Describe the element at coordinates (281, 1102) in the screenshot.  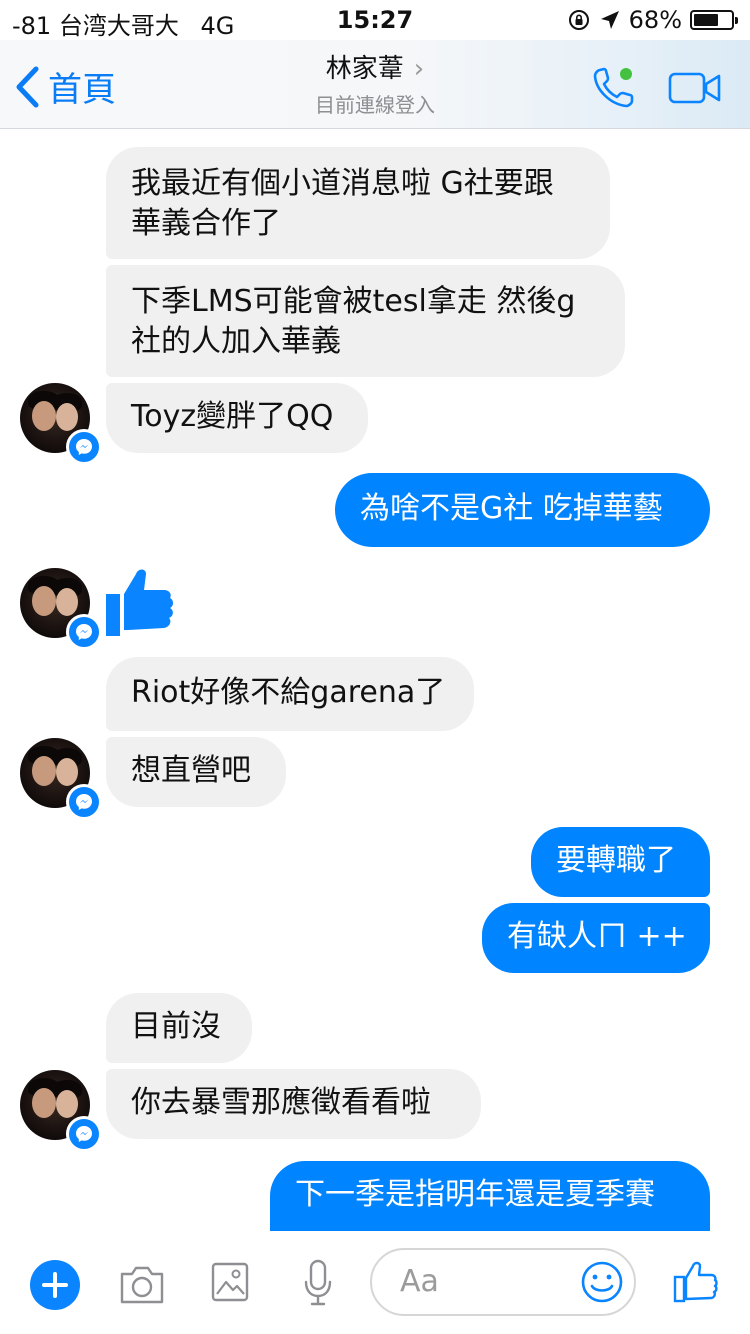
I see `message-text: 你去暴雪那應徵看看啦` at that location.